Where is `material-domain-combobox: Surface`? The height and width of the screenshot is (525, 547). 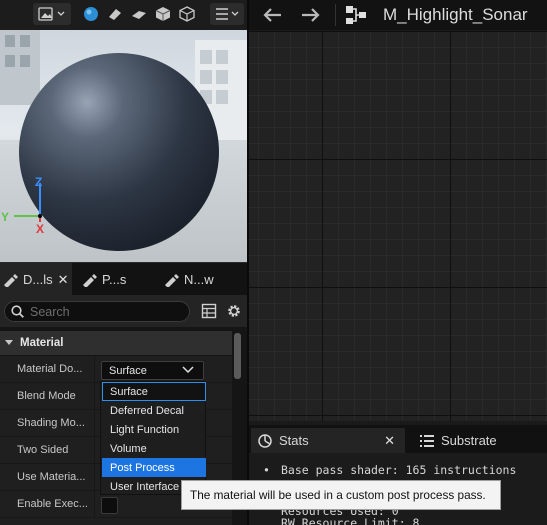 material-domain-combobox: Surface is located at coordinates (152, 370).